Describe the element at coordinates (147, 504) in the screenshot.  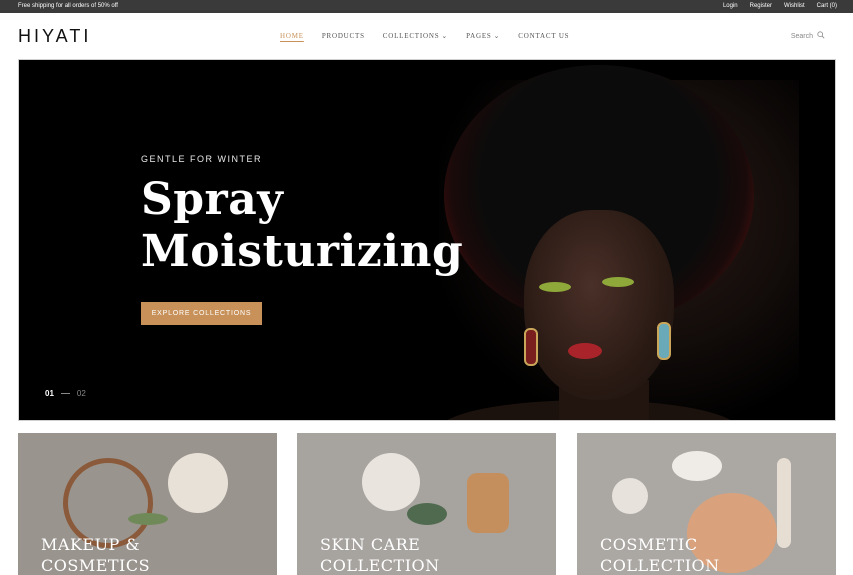
I see `collection-card-makeup: MAKEUP & COSMETICS` at that location.